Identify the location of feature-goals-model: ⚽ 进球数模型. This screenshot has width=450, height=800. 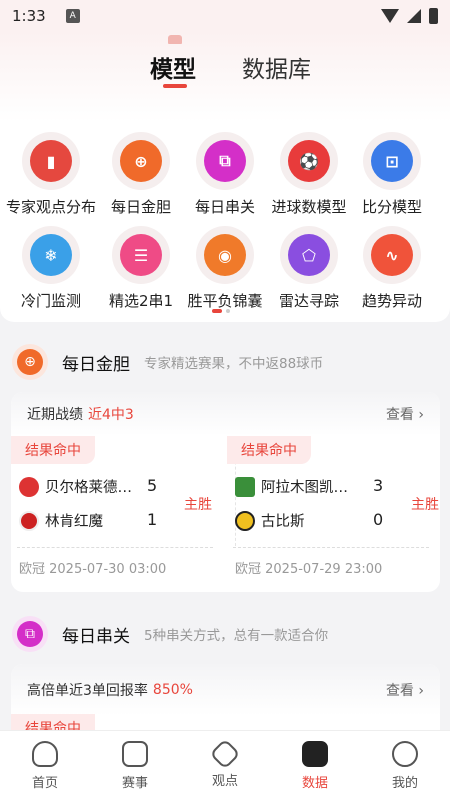
(309, 174).